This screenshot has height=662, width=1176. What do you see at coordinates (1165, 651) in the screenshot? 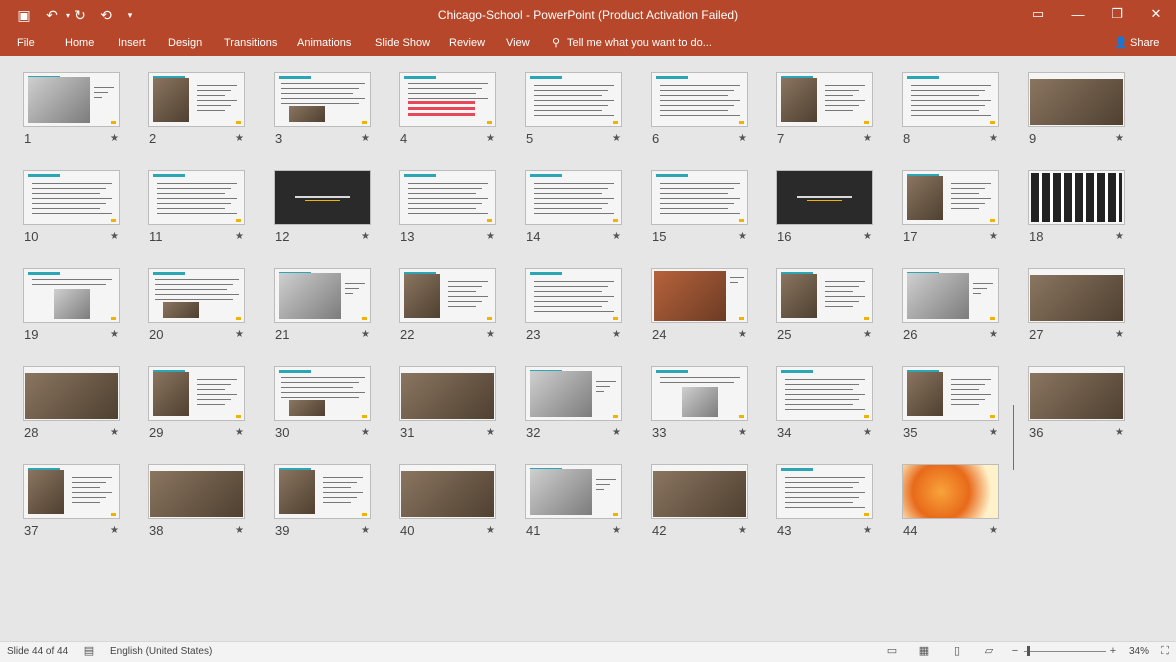
I see `fit-to-window-icon: ⛶` at bounding box center [1165, 651].